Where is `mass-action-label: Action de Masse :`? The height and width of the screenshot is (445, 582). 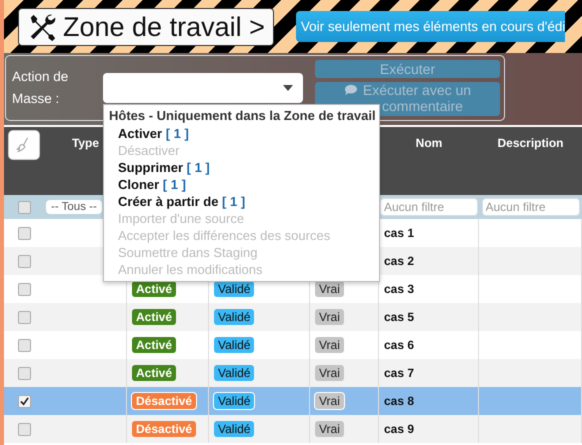
mass-action-label: Action de Masse : is located at coordinates (40, 88).